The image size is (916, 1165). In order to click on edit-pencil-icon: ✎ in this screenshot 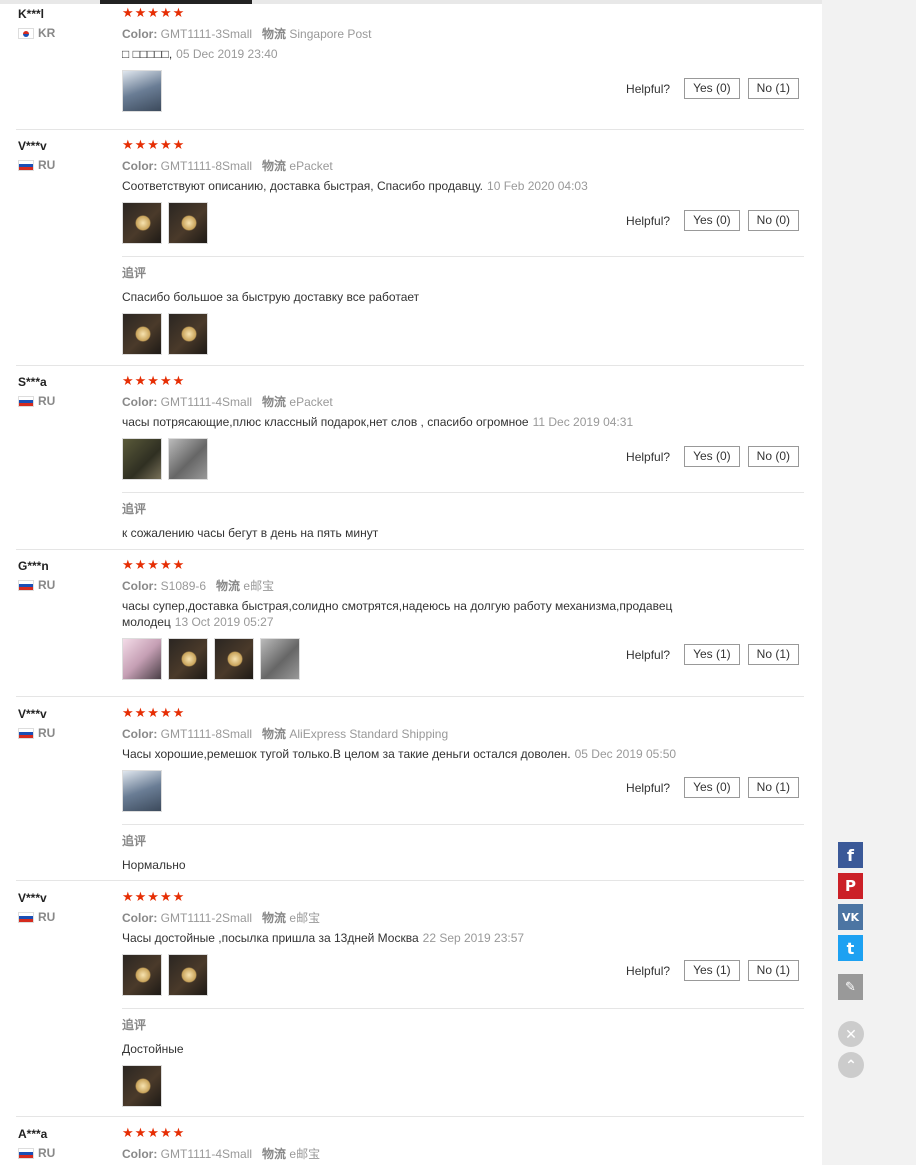, I will do `click(850, 987)`.